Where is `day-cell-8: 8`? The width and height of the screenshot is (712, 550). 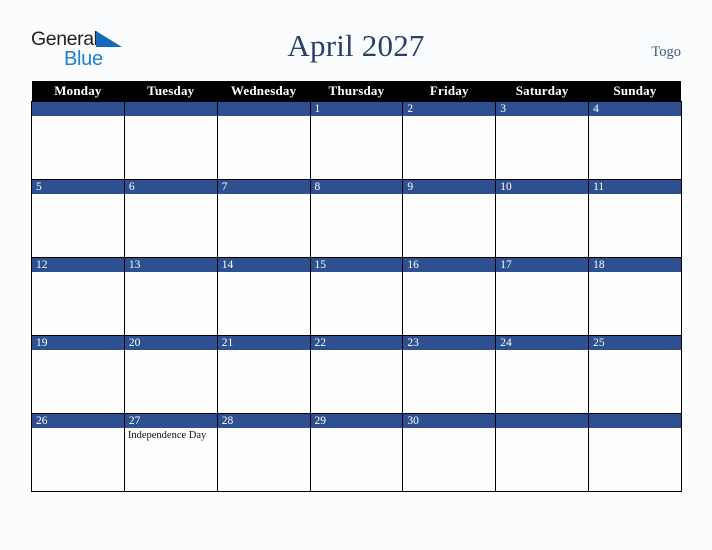 day-cell-8: 8 is located at coordinates (356, 218).